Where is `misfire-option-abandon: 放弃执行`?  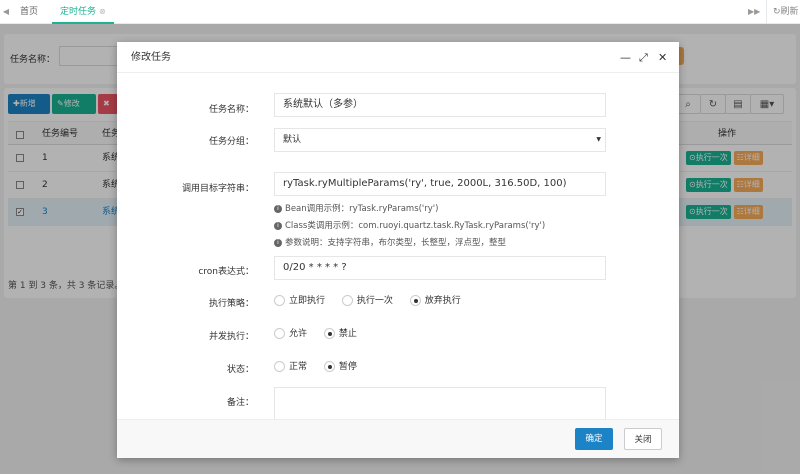
misfire-option-abandon: 放弃执行 is located at coordinates (435, 301).